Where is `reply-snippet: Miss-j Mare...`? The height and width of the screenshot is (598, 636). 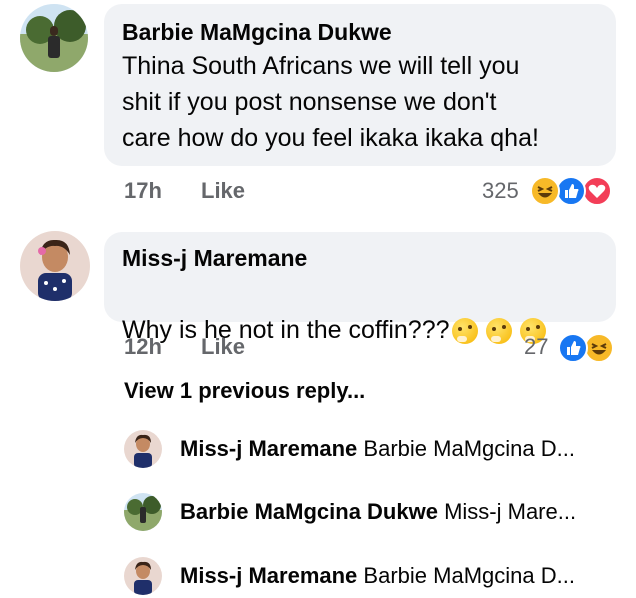 reply-snippet: Miss-j Mare... is located at coordinates (510, 511).